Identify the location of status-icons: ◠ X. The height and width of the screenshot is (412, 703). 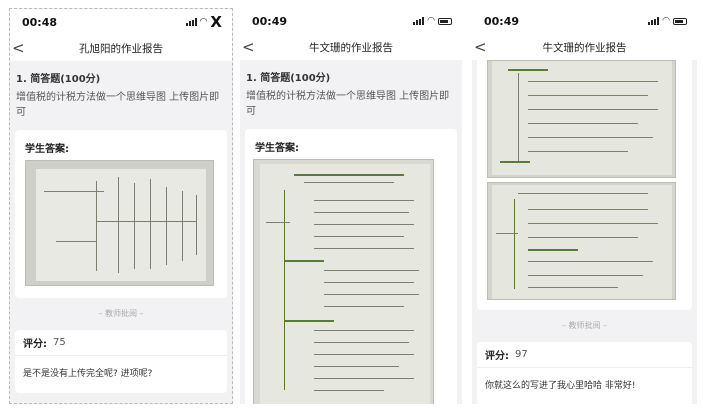
(203, 22).